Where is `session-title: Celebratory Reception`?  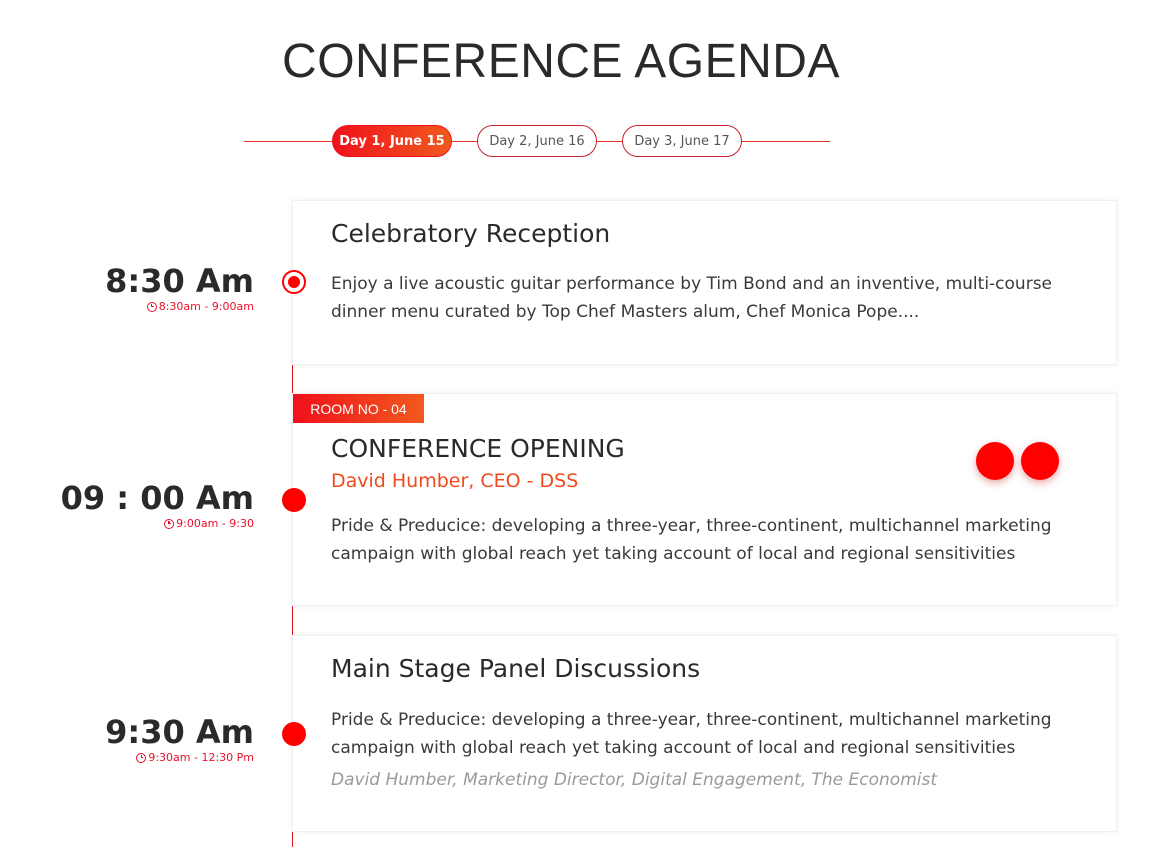
session-title: Celebratory Reception is located at coordinates (471, 233).